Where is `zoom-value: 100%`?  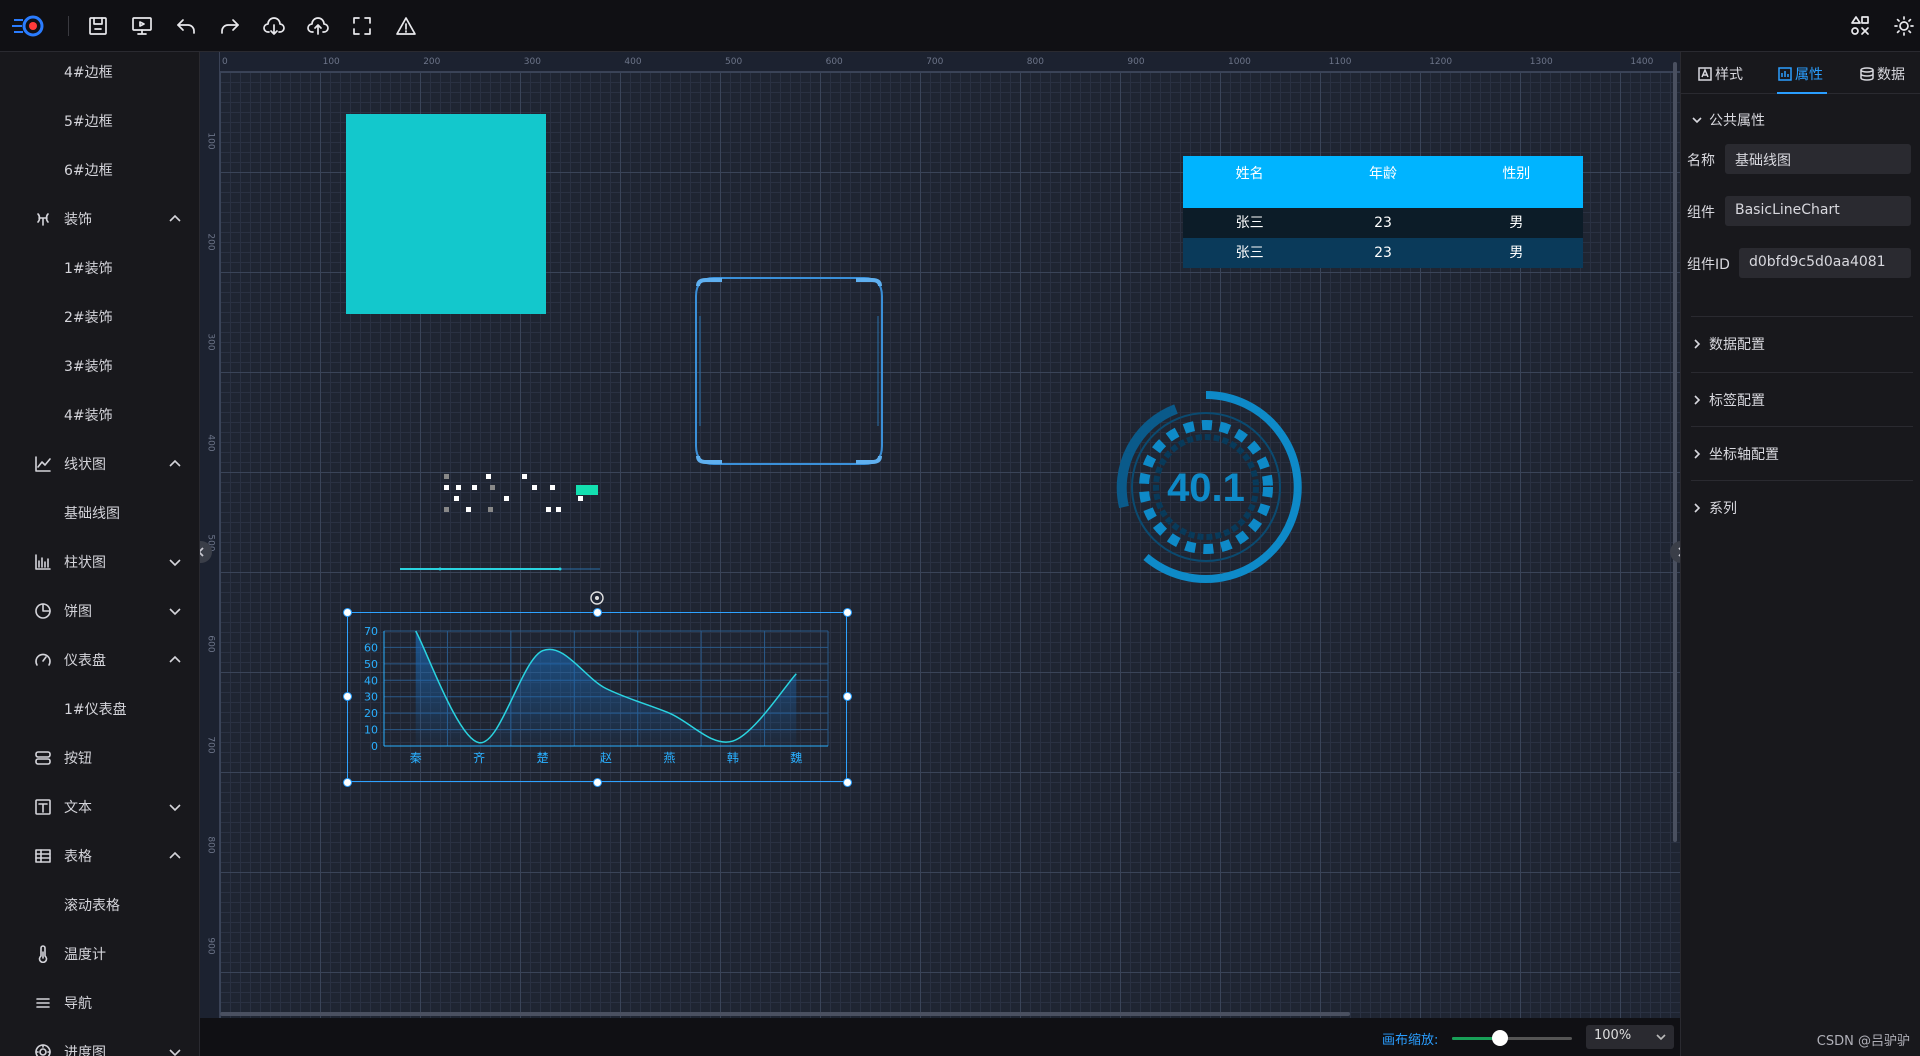
zoom-value: 100% is located at coordinates (1613, 1035).